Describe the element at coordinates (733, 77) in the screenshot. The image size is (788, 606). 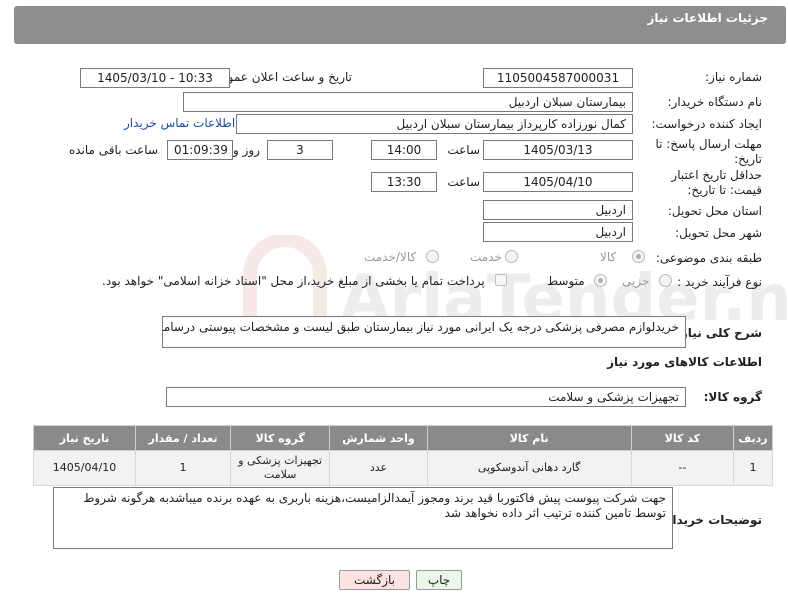
I see `need-number-label: شماره نیاز:` at that location.